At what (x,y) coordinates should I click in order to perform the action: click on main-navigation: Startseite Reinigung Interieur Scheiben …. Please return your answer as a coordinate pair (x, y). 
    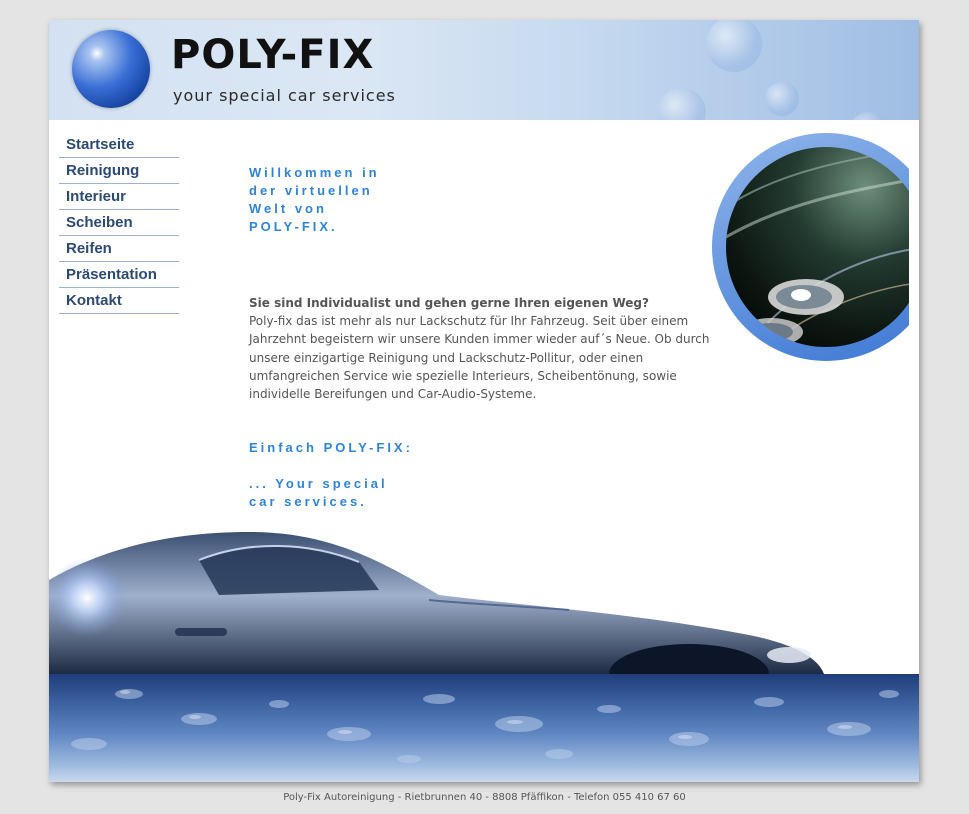
    Looking at the image, I should click on (119, 223).